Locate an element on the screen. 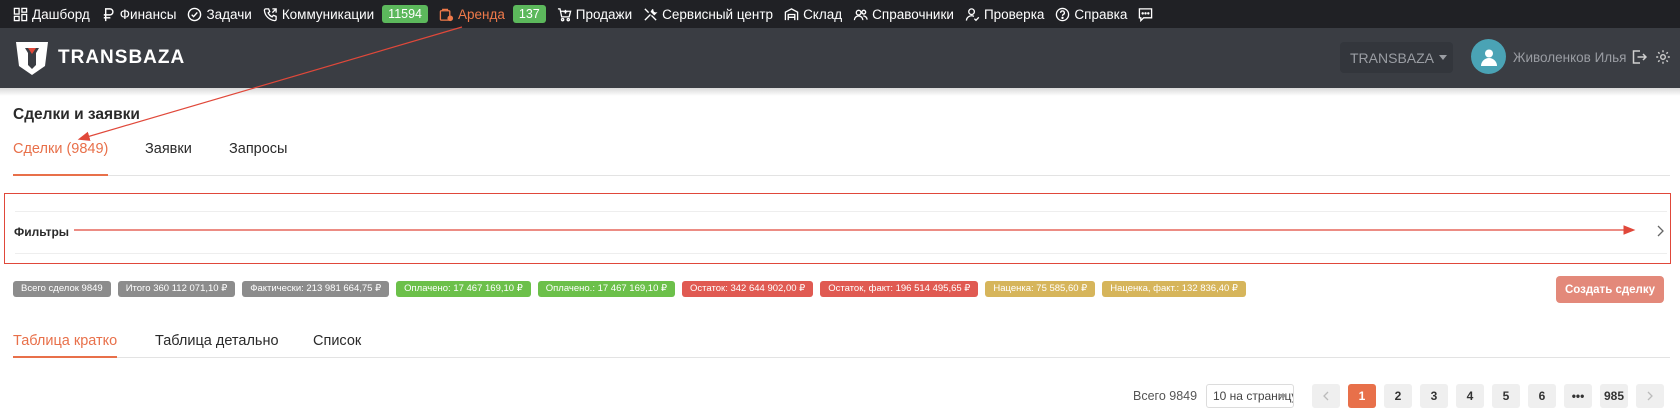  pagination-prev is located at coordinates (1326, 396).